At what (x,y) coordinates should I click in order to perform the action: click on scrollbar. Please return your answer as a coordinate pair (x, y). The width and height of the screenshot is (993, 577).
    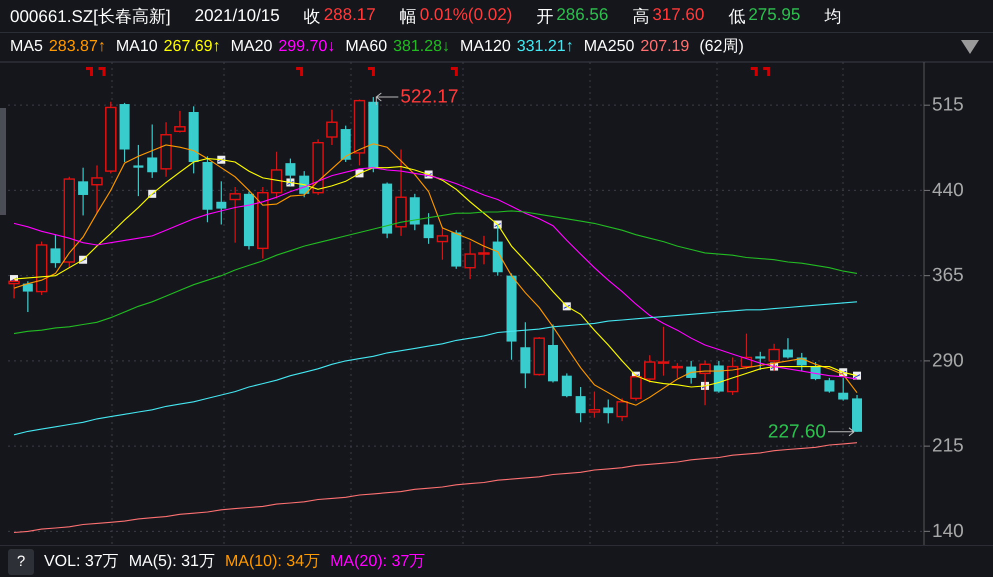
    Looking at the image, I should click on (3, 161).